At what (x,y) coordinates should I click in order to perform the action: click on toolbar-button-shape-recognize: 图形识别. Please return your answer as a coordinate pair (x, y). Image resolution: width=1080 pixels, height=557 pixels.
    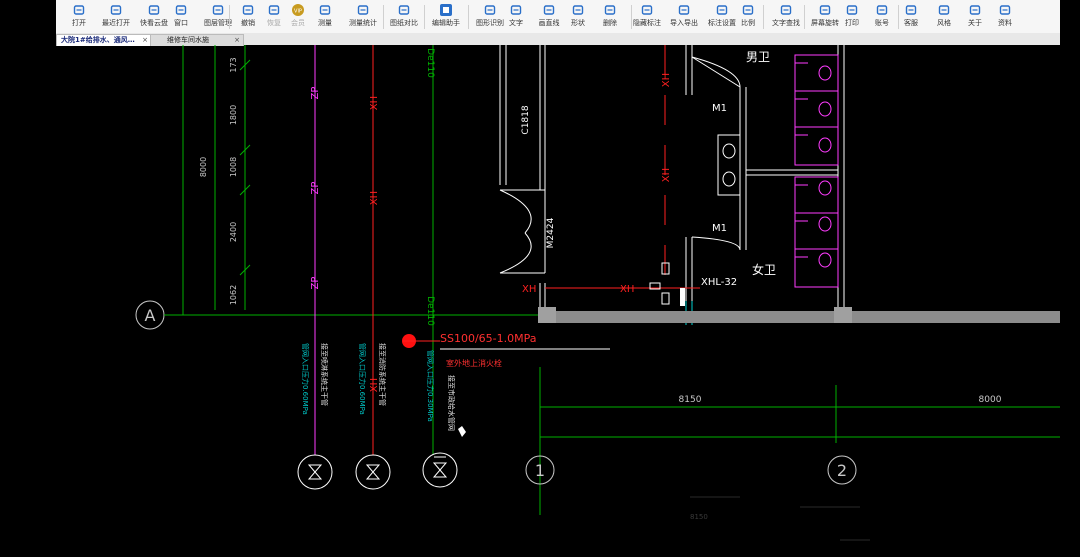
    Looking at the image, I should click on (490, 16).